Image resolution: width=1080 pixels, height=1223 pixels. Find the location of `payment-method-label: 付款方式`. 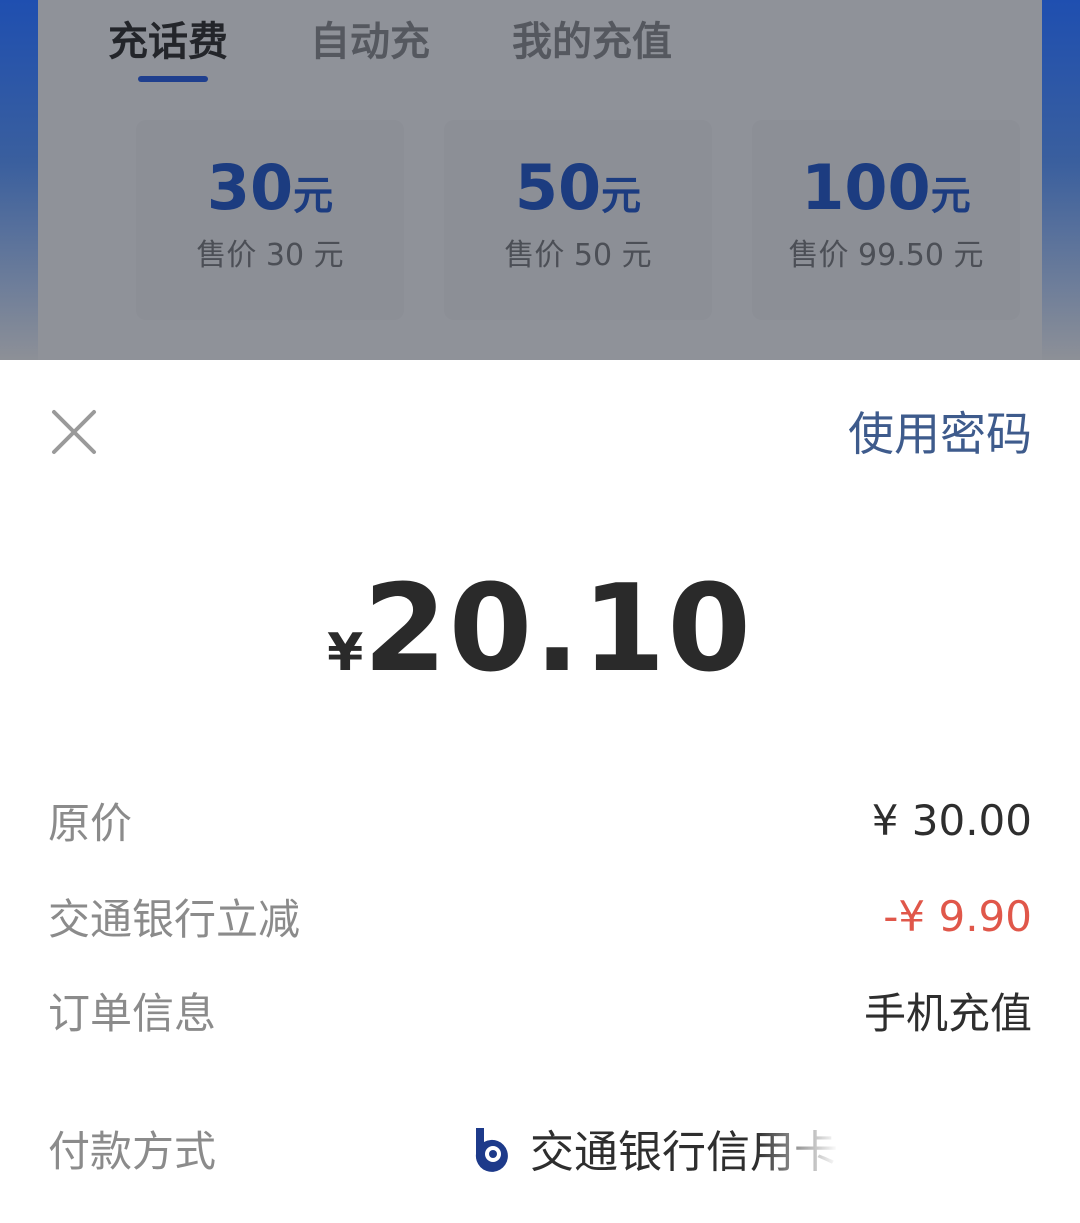

payment-method-label: 付款方式 is located at coordinates (132, 1151).